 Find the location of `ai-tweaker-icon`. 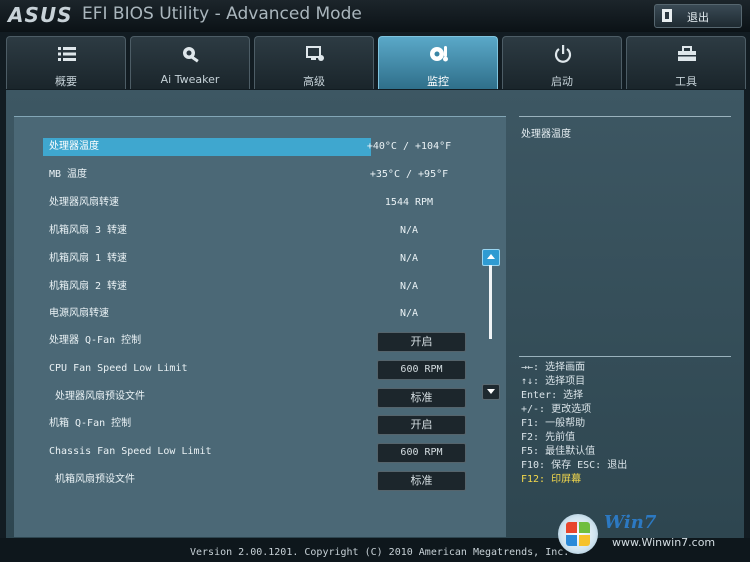

ai-tweaker-icon is located at coordinates (191, 55).